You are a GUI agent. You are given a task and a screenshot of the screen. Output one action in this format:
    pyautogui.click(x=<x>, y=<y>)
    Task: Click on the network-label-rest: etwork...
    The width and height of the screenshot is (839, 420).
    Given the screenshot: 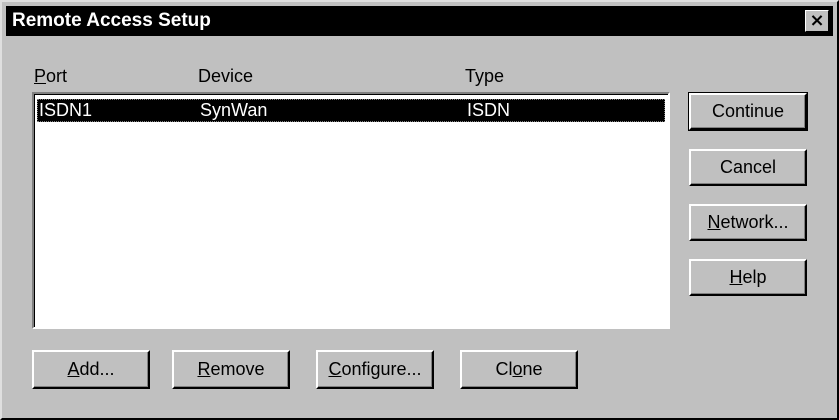 What is the action you would take?
    pyautogui.click(x=754, y=222)
    